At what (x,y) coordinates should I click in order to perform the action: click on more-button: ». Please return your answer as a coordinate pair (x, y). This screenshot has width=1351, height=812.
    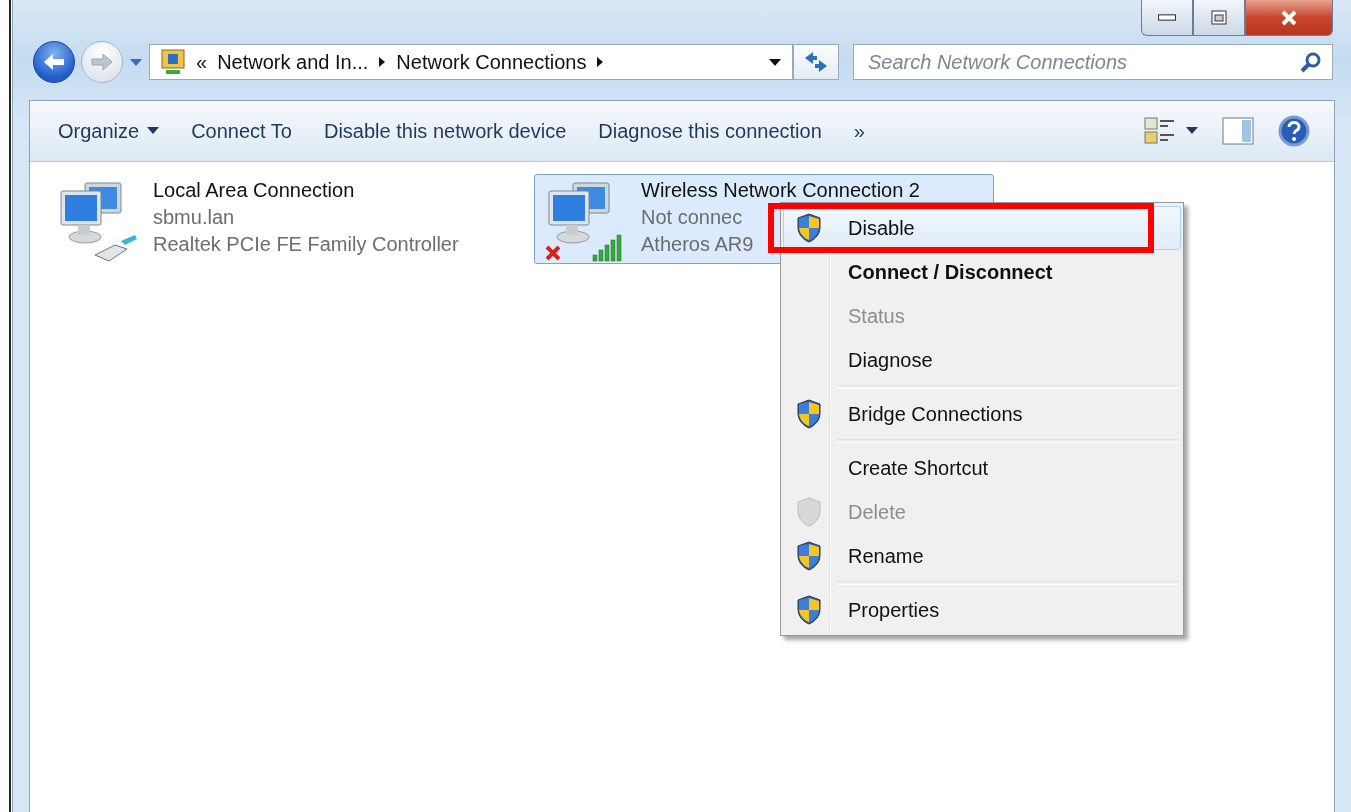
    Looking at the image, I should click on (859, 131).